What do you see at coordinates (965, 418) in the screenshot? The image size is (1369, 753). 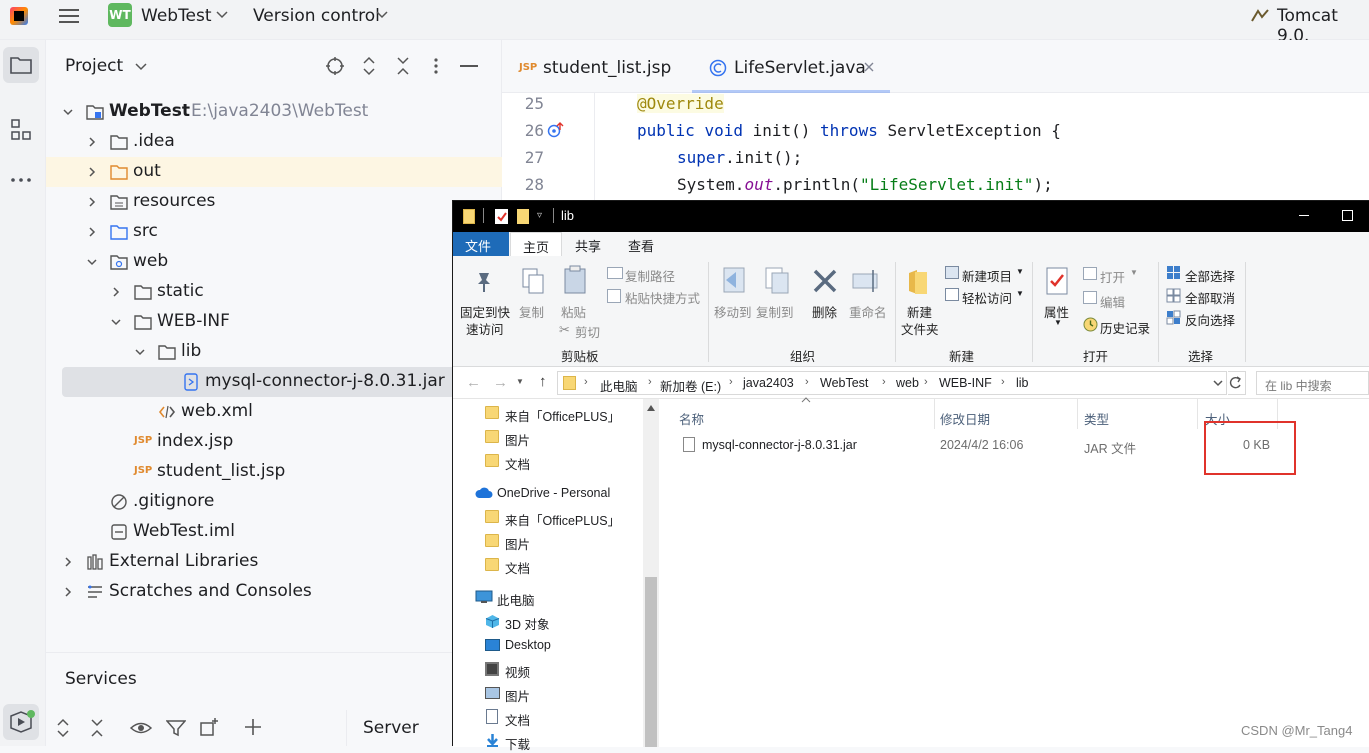 I see `column-date-modified: 修改日期` at bounding box center [965, 418].